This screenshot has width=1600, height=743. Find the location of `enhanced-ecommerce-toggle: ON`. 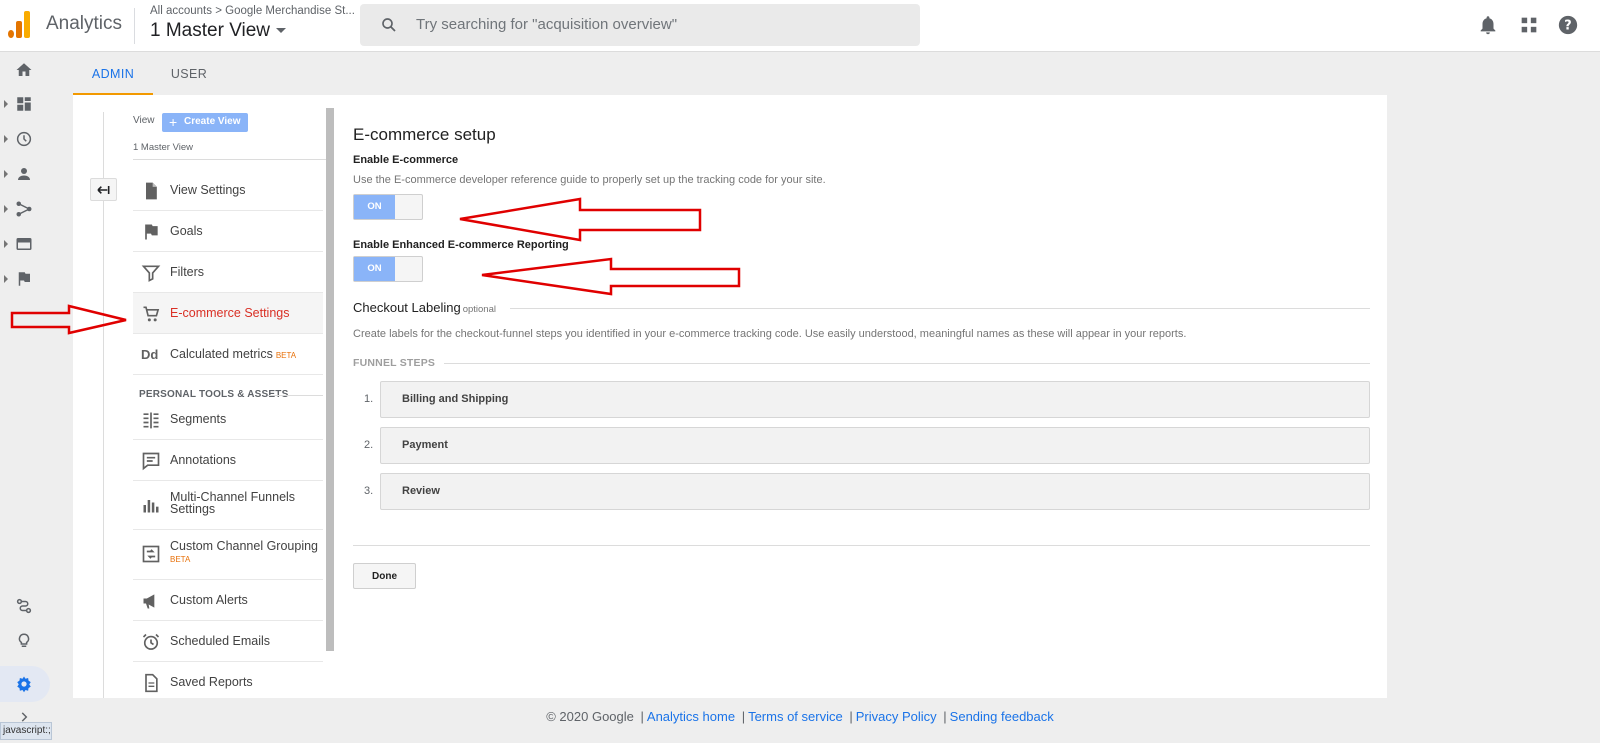

enhanced-ecommerce-toggle: ON is located at coordinates (388, 269).